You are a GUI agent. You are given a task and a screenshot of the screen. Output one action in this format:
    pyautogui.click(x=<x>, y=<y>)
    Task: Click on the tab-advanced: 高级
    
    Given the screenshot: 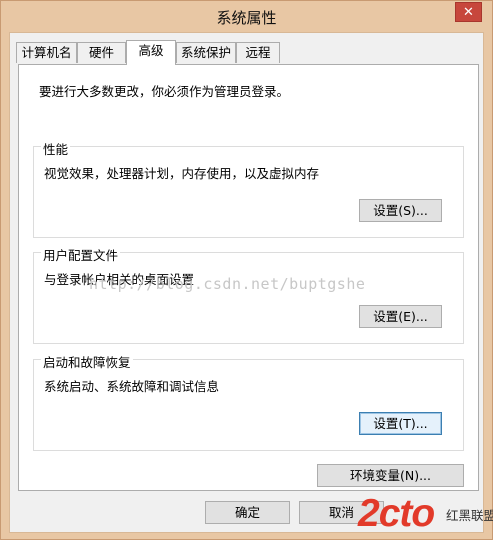 What is the action you would take?
    pyautogui.click(x=151, y=52)
    